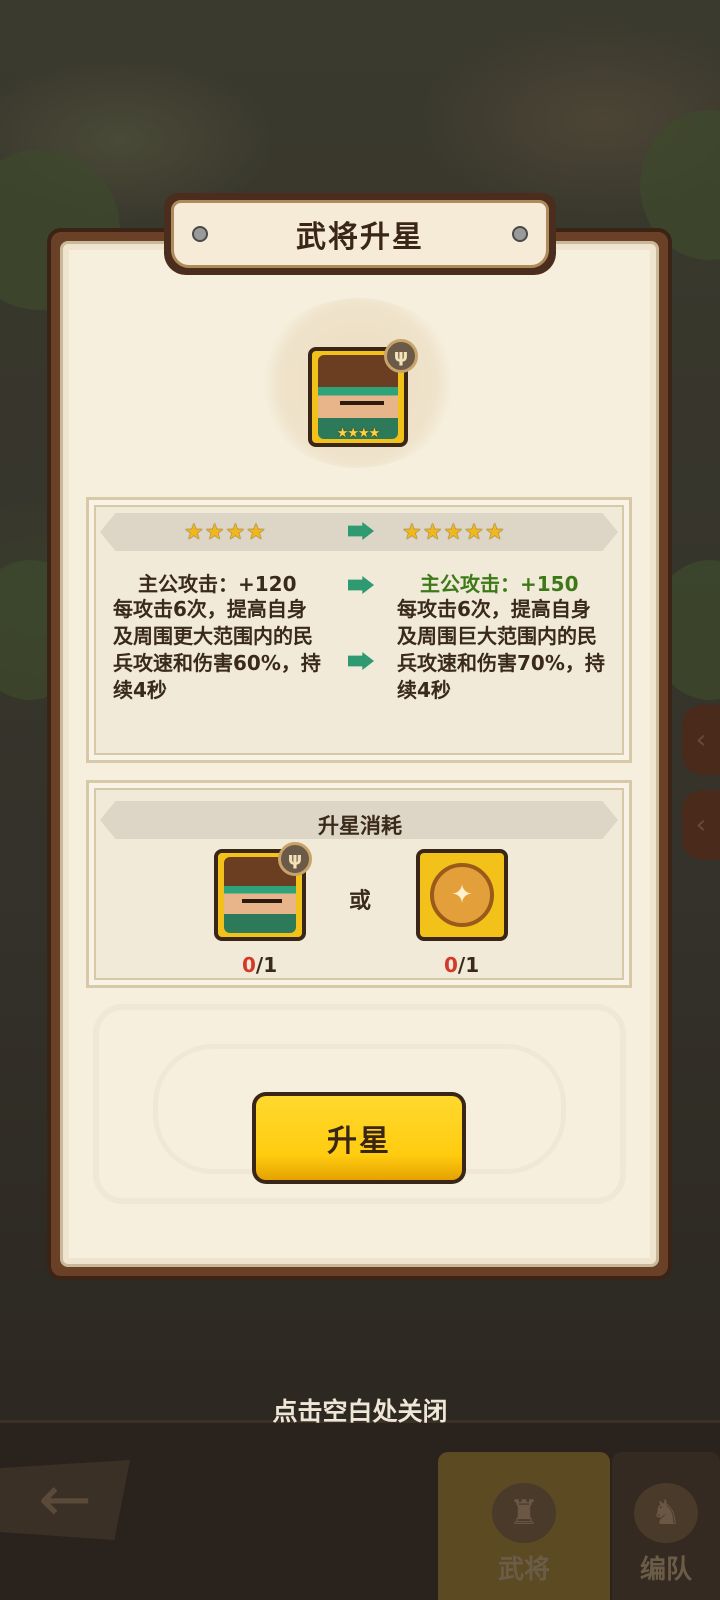 The height and width of the screenshot is (1600, 720). Describe the element at coordinates (454, 532) in the screenshot. I see `next-stars: ★★★★★` at that location.